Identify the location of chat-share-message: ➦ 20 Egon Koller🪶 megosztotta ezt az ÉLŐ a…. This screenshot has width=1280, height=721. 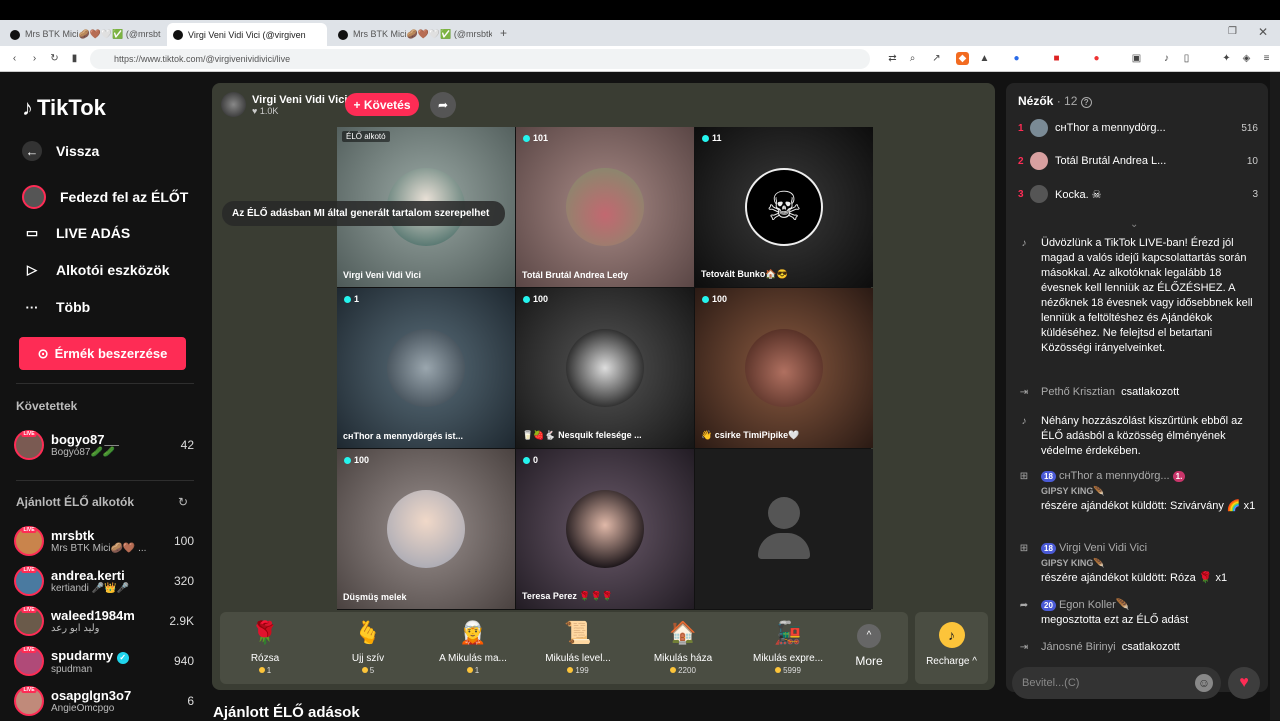
(1136, 613).